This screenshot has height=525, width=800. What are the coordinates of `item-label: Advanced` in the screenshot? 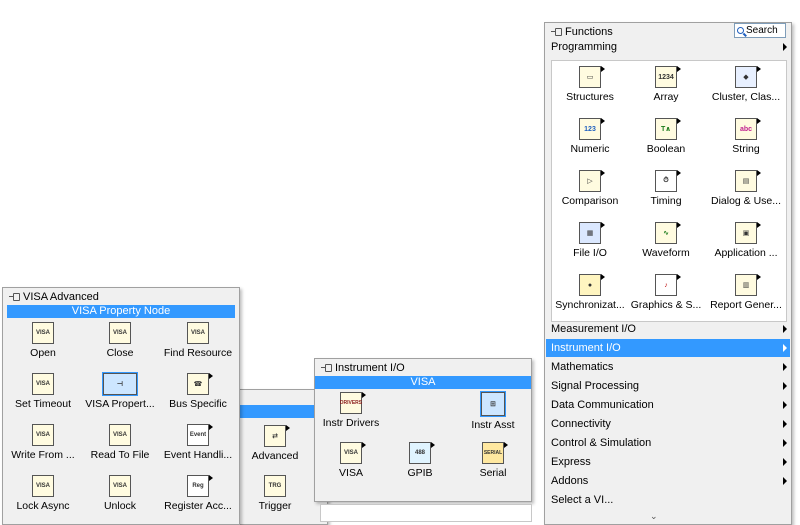 It's located at (275, 456).